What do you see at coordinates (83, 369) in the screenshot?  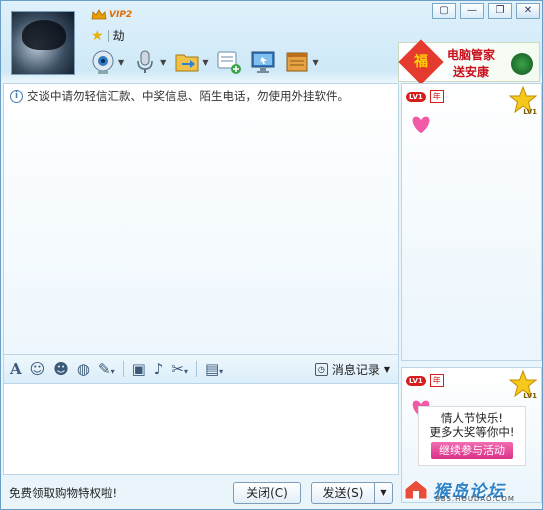 I see `shake-icon: ◍` at bounding box center [83, 369].